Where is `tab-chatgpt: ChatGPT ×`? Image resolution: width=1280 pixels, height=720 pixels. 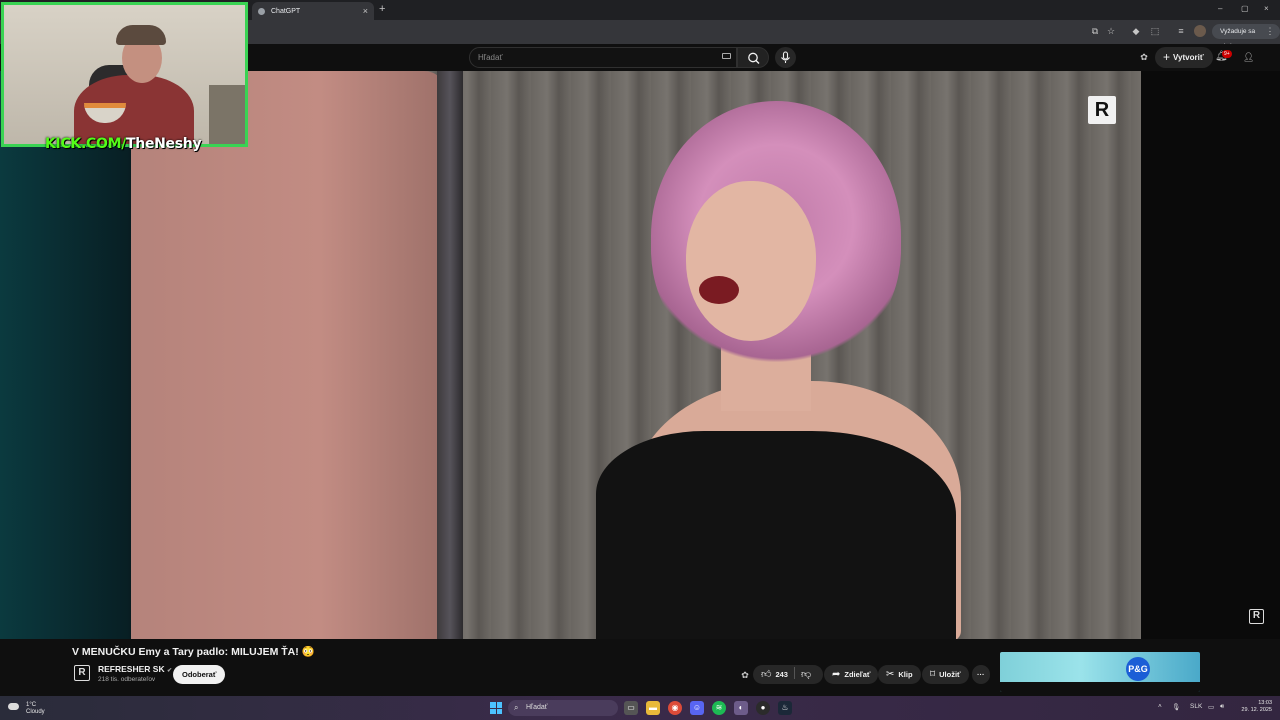
tab-chatgpt: ChatGPT × is located at coordinates (313, 11).